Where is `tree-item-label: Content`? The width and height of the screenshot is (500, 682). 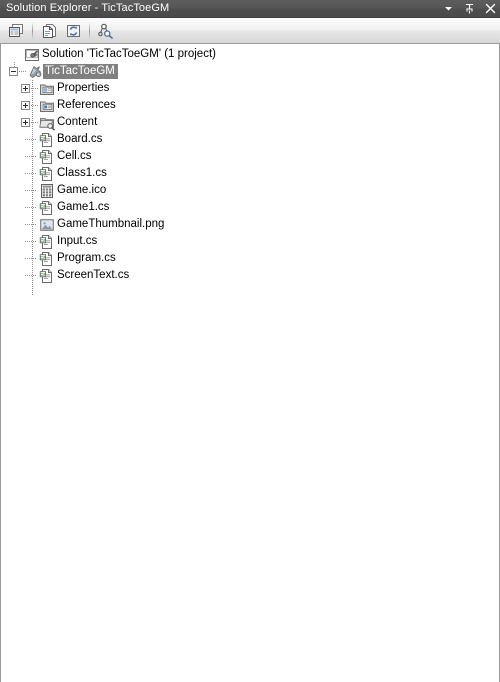
tree-item-label: Content is located at coordinates (77, 122).